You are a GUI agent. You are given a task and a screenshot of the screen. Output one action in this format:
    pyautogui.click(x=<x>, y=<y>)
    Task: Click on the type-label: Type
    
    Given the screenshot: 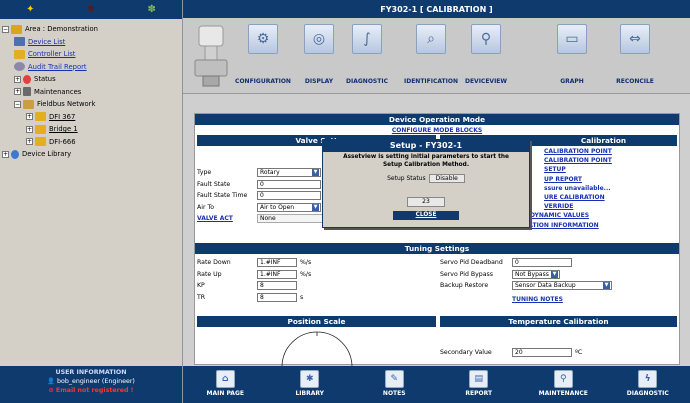 What is the action you would take?
    pyautogui.click(x=204, y=173)
    